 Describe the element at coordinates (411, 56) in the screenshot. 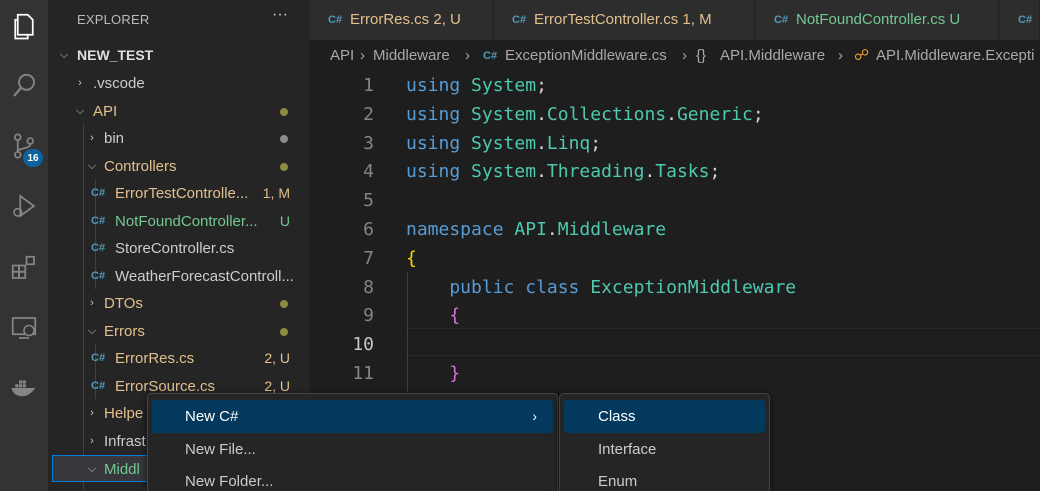

I see `breadcrumb-item: Middleware` at that location.